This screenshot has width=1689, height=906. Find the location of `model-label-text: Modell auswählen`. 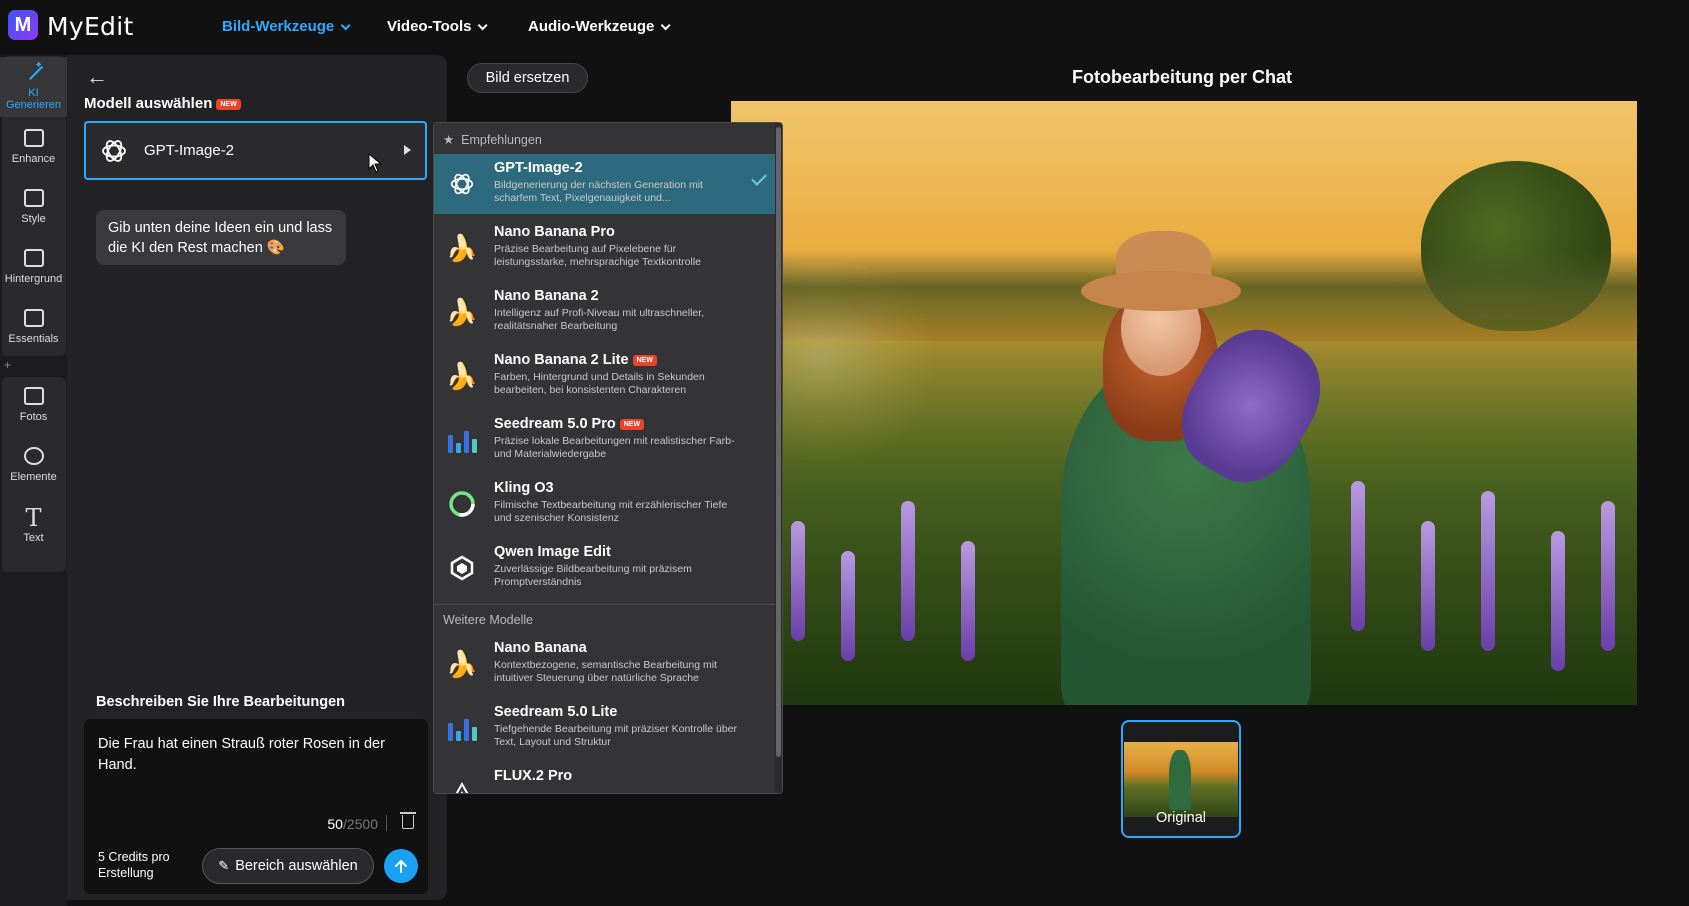

model-label-text: Modell auswählen is located at coordinates (148, 103).